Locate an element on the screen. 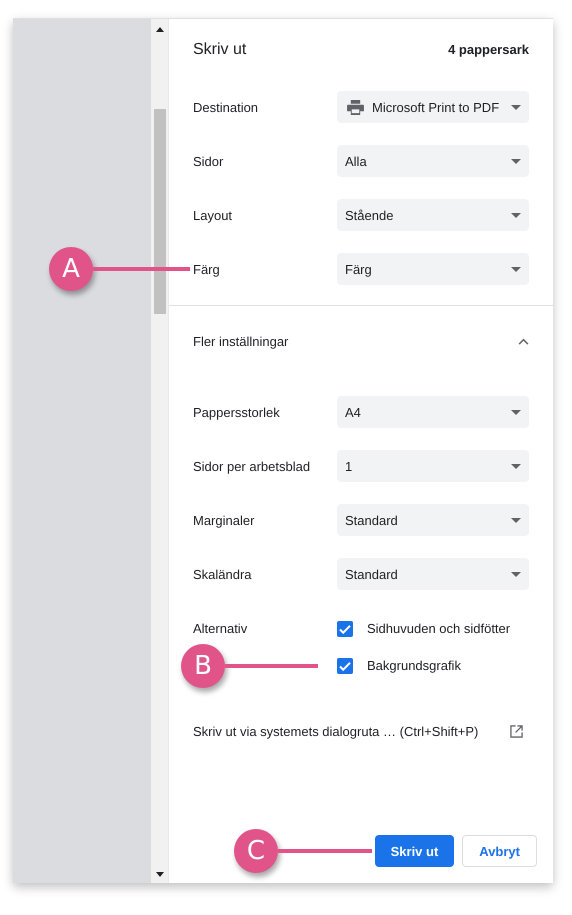 The width and height of the screenshot is (572, 915). setting-label: Pappersstorlek is located at coordinates (237, 412).